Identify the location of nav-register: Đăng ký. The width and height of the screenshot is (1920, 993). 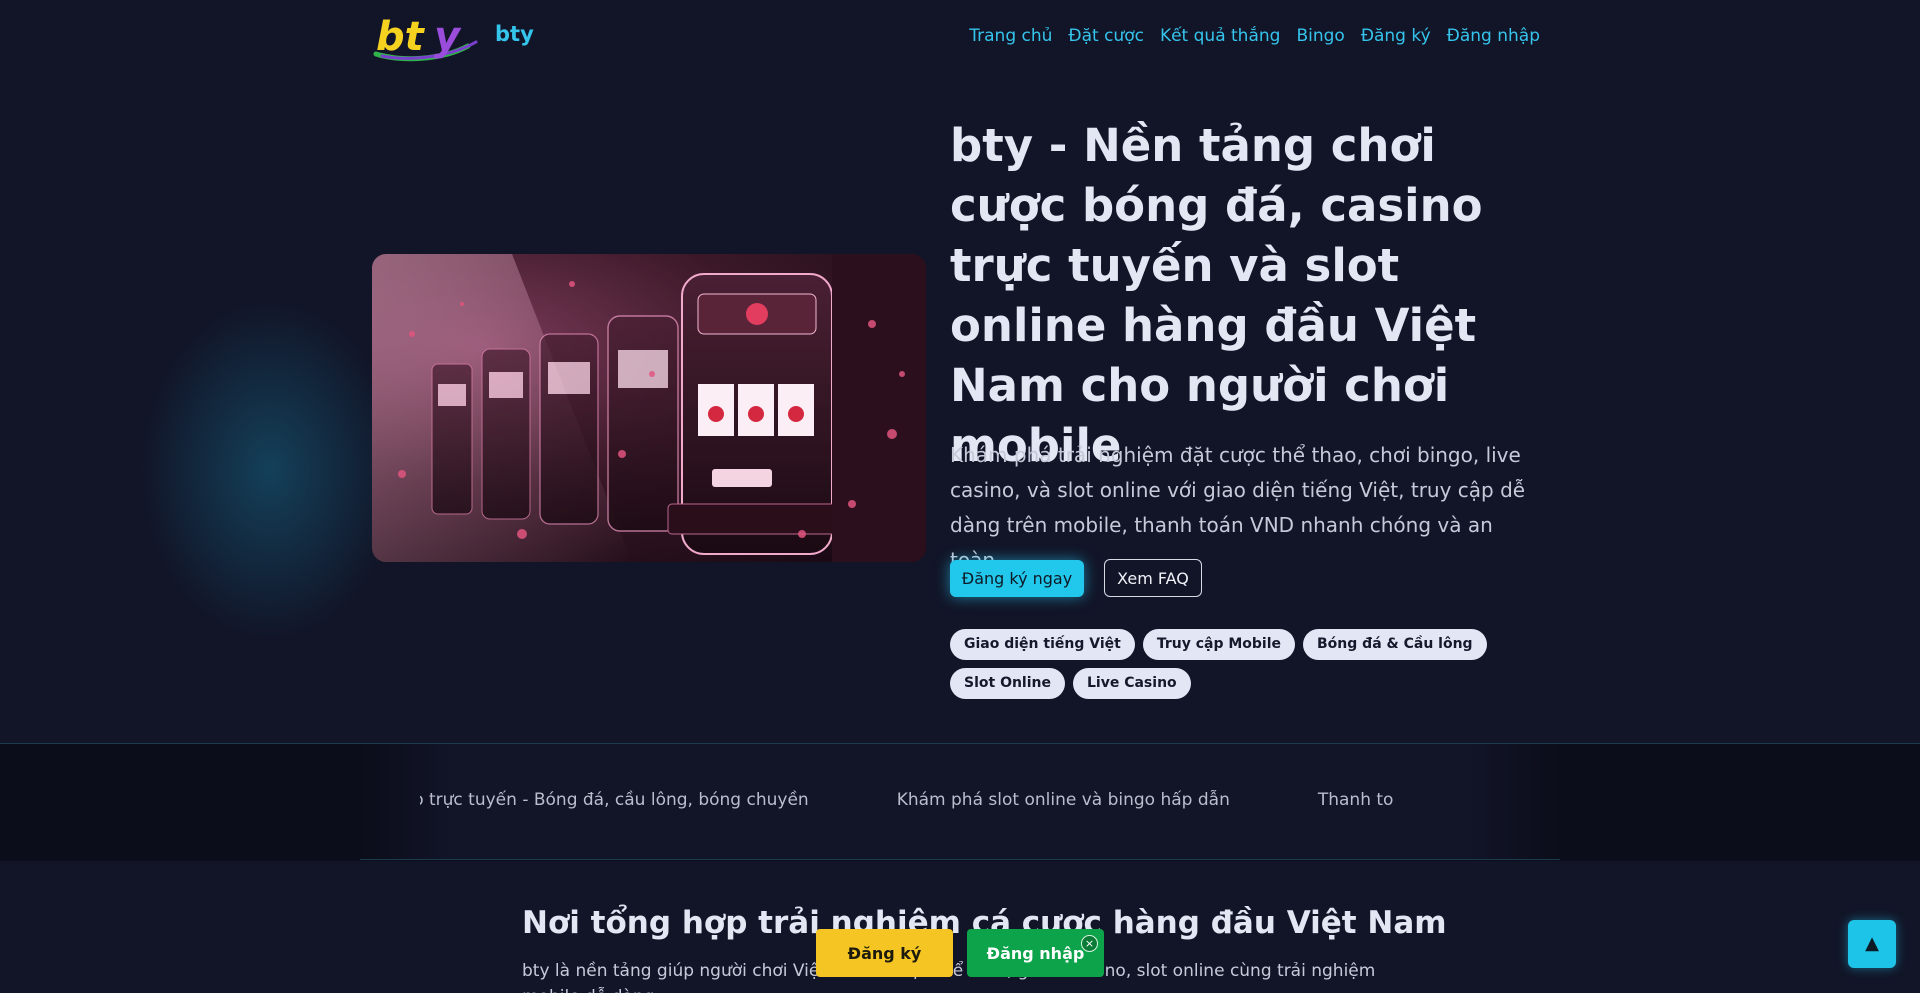
(1396, 36).